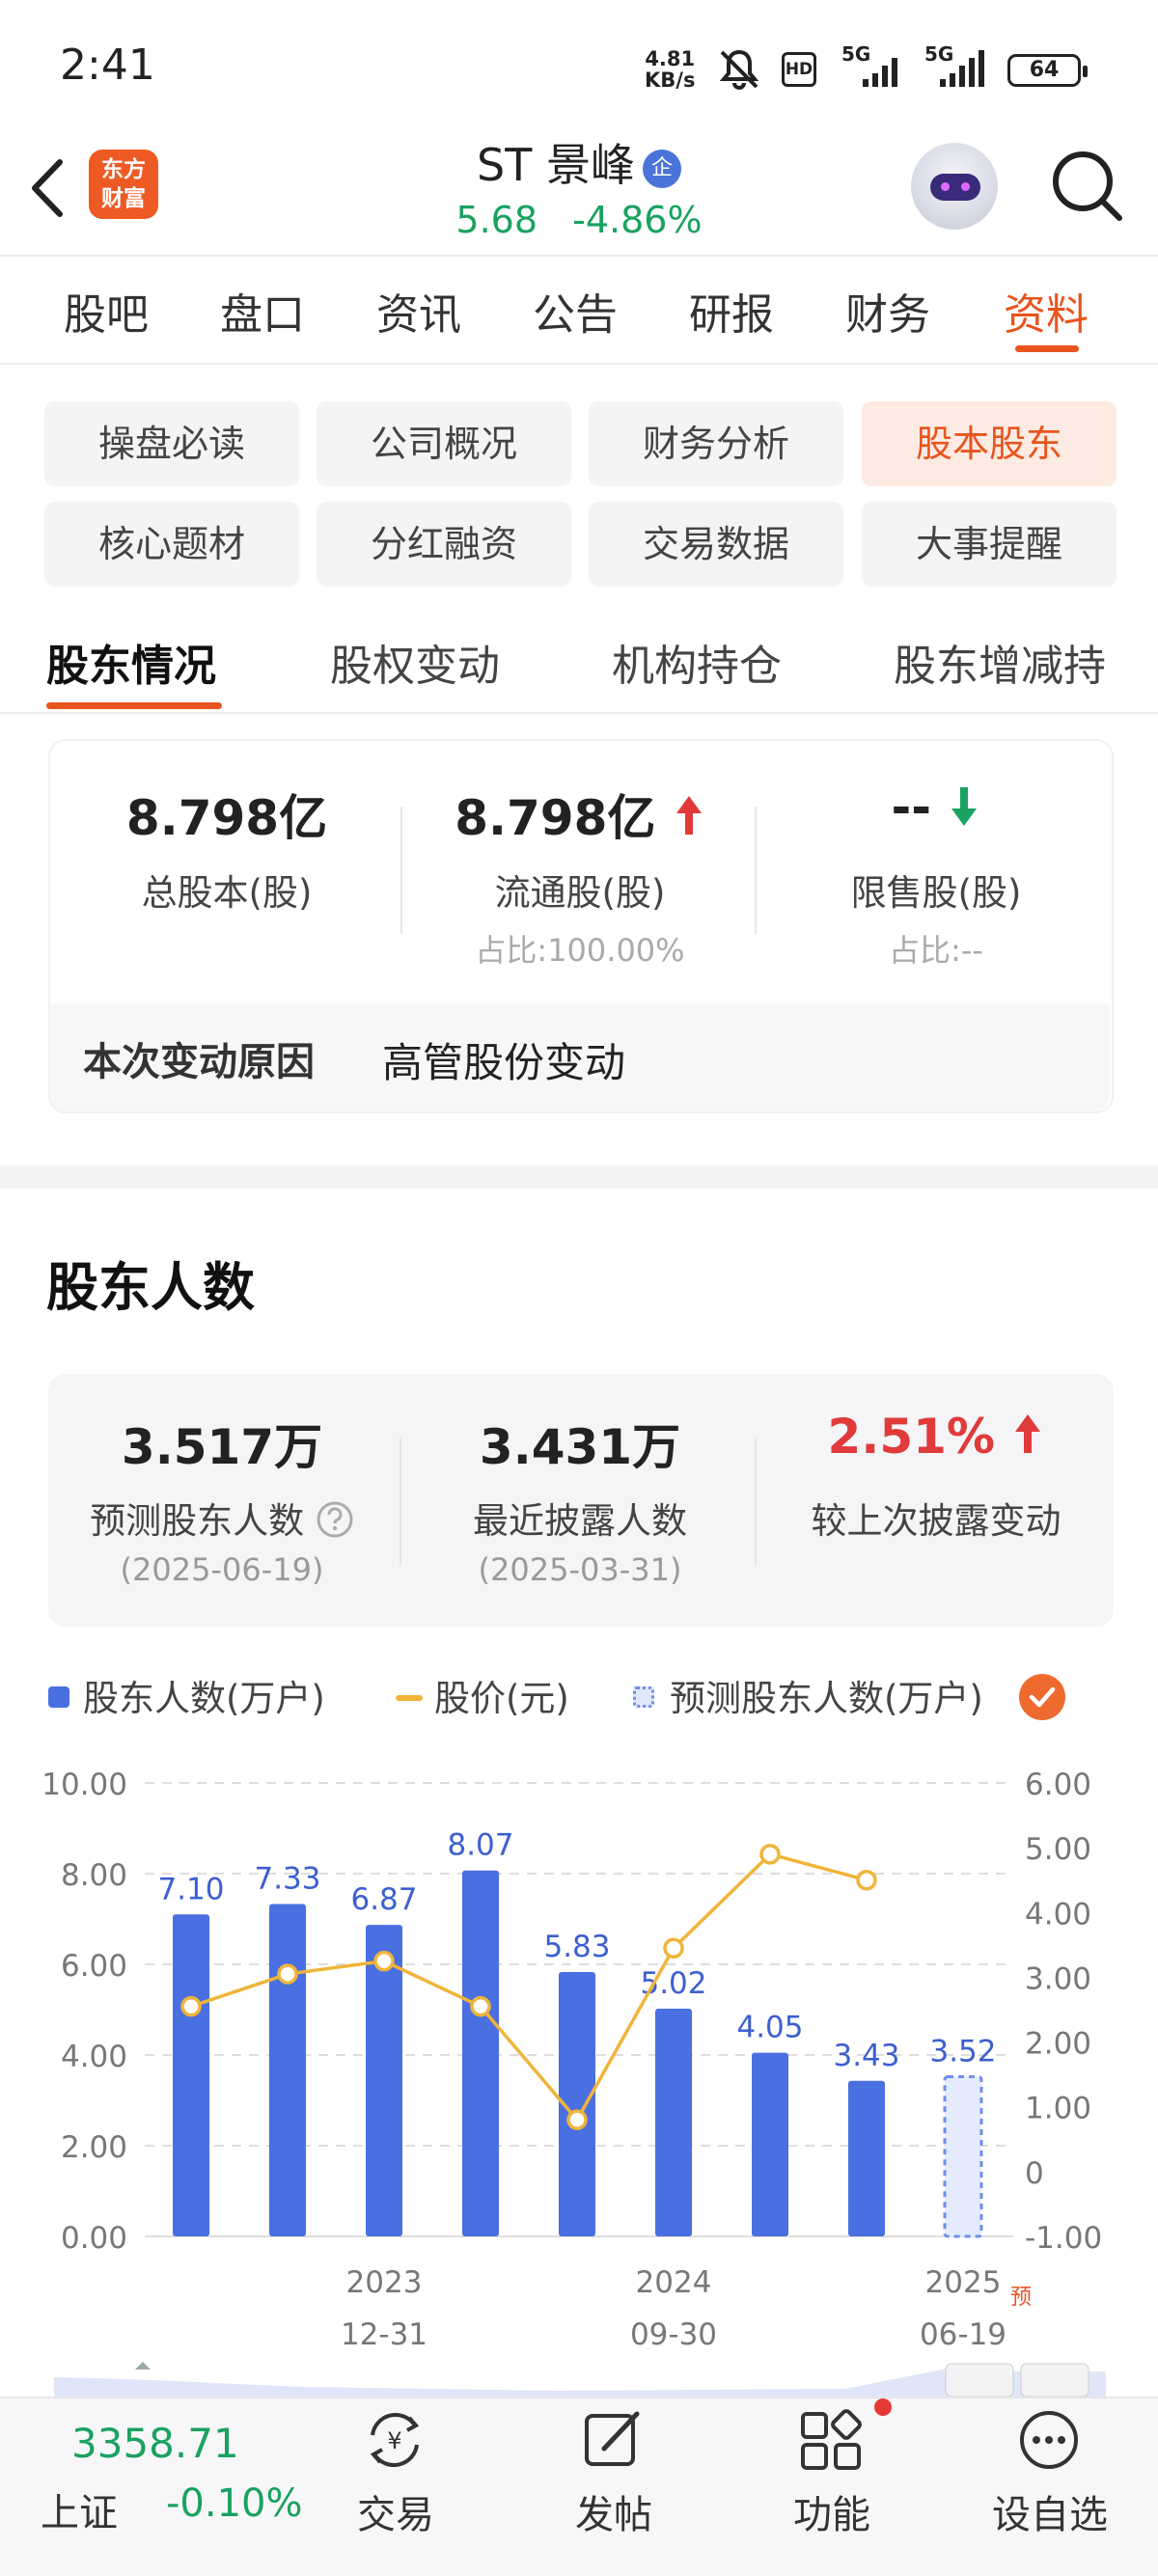 This screenshot has height=2576, width=1158. Describe the element at coordinates (580, 1521) in the screenshot. I see `latest-holders-label: 最近披露人数` at that location.